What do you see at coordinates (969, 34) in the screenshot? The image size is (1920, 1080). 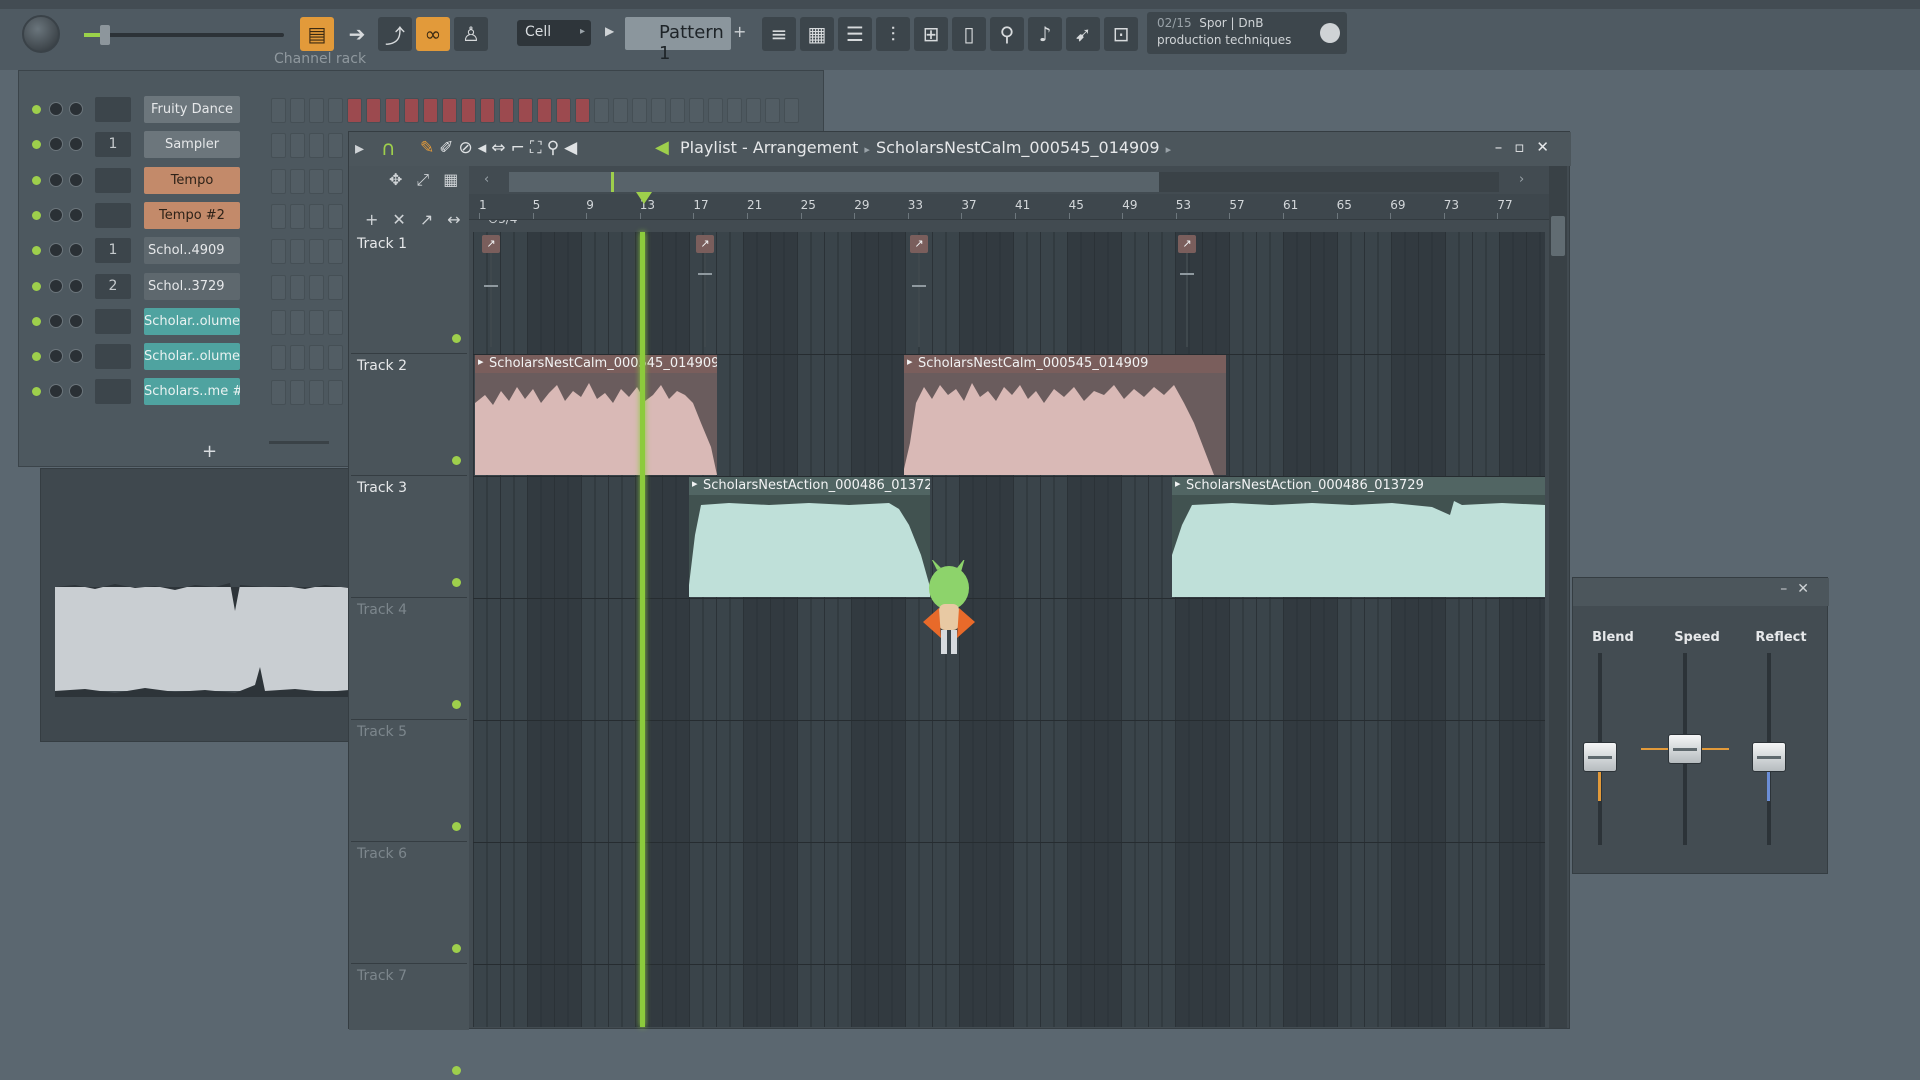 I see `template-icon: ▯` at bounding box center [969, 34].